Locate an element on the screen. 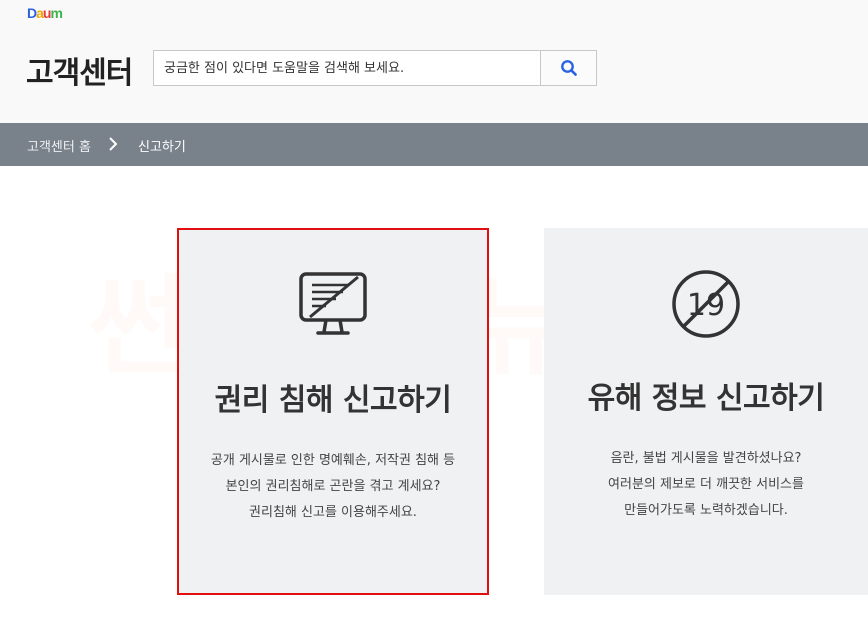 This screenshot has width=868, height=620. description-line: 권리침해 신고를 이용해주세요. is located at coordinates (333, 512).